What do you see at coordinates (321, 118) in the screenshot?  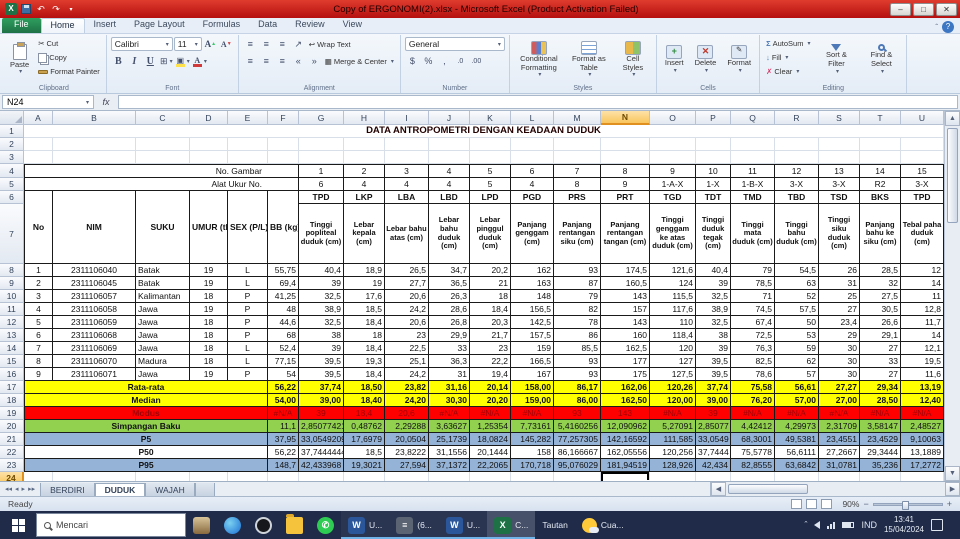 I see `column-header-G: G` at bounding box center [321, 118].